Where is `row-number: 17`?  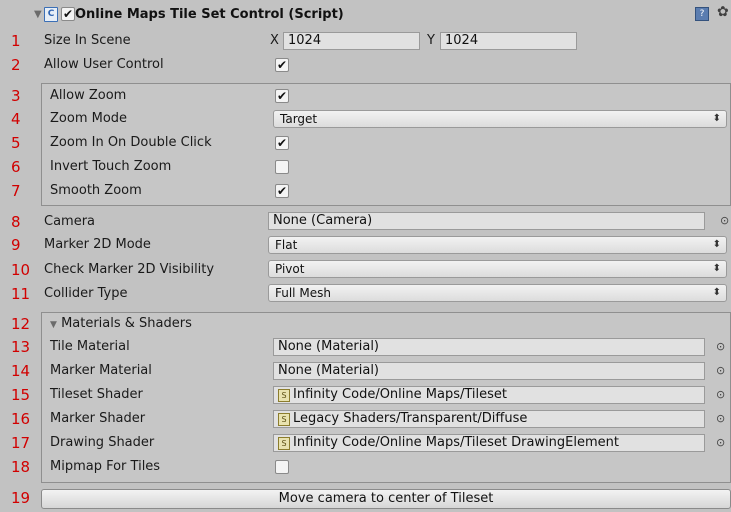 row-number: 17 is located at coordinates (21, 443).